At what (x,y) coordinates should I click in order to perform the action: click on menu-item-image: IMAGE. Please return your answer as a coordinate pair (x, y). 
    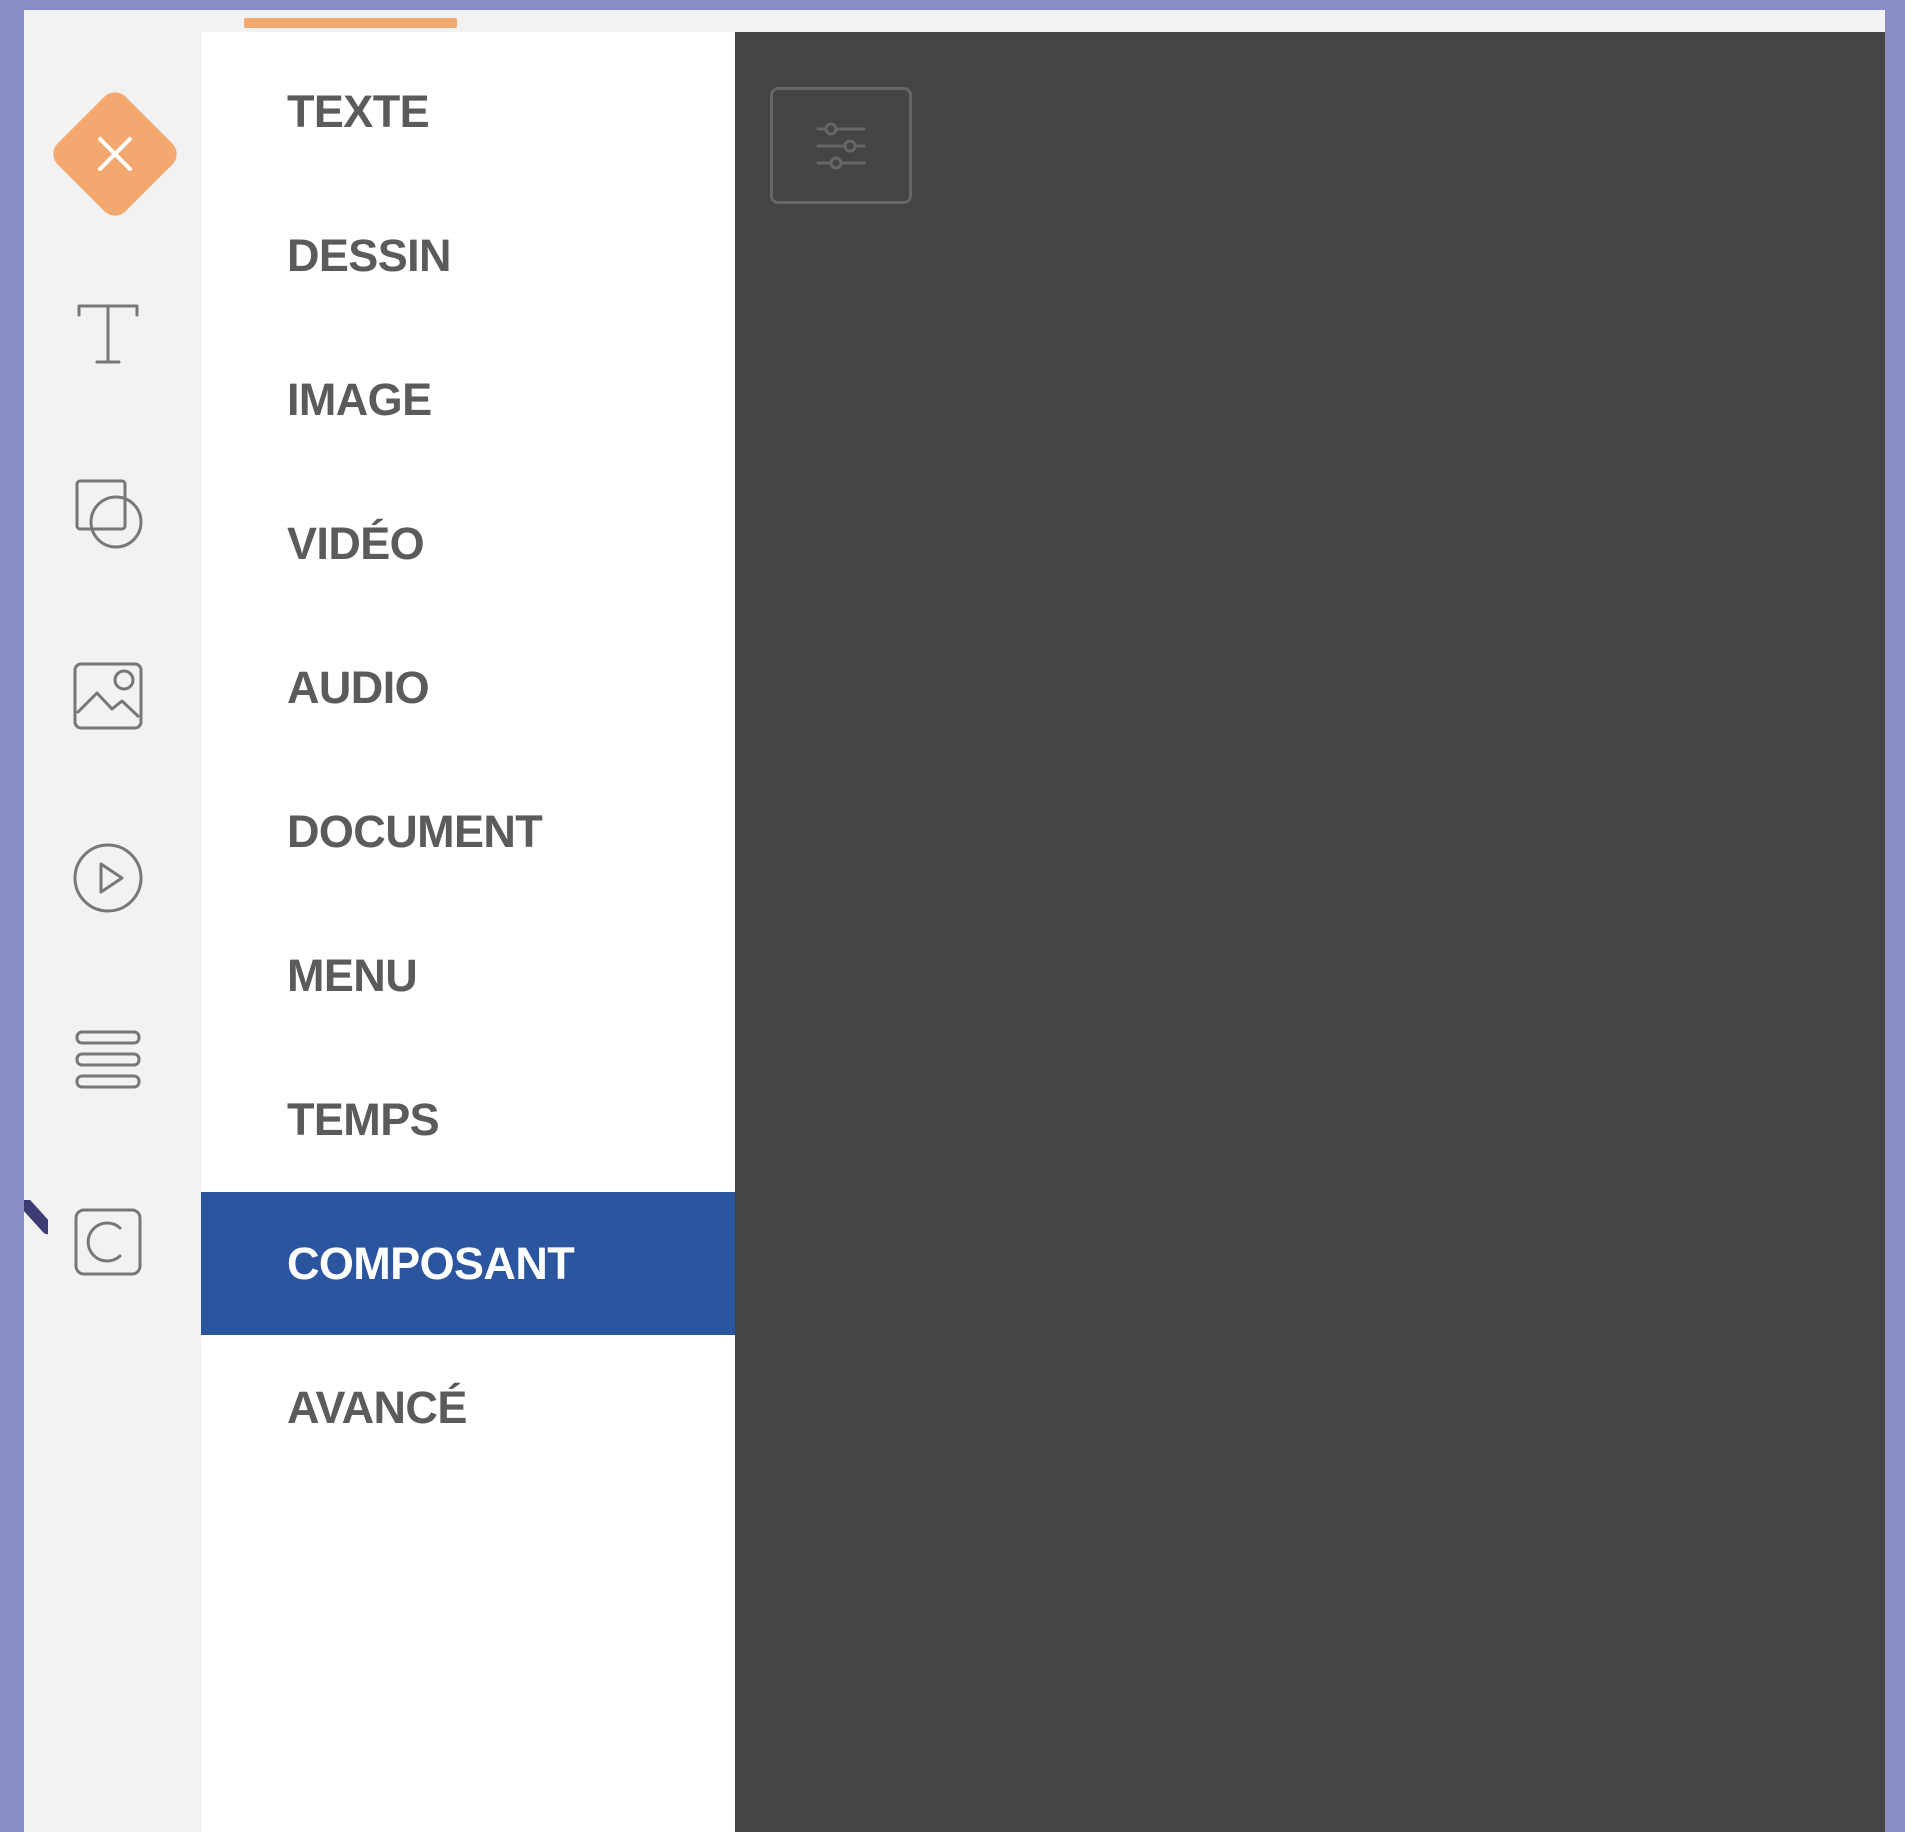
    Looking at the image, I should click on (468, 399).